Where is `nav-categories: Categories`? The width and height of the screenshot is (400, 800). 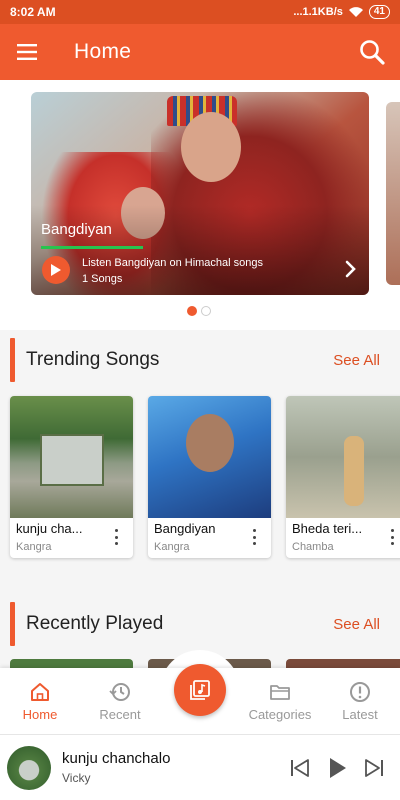
nav-categories: Categories is located at coordinates (280, 701).